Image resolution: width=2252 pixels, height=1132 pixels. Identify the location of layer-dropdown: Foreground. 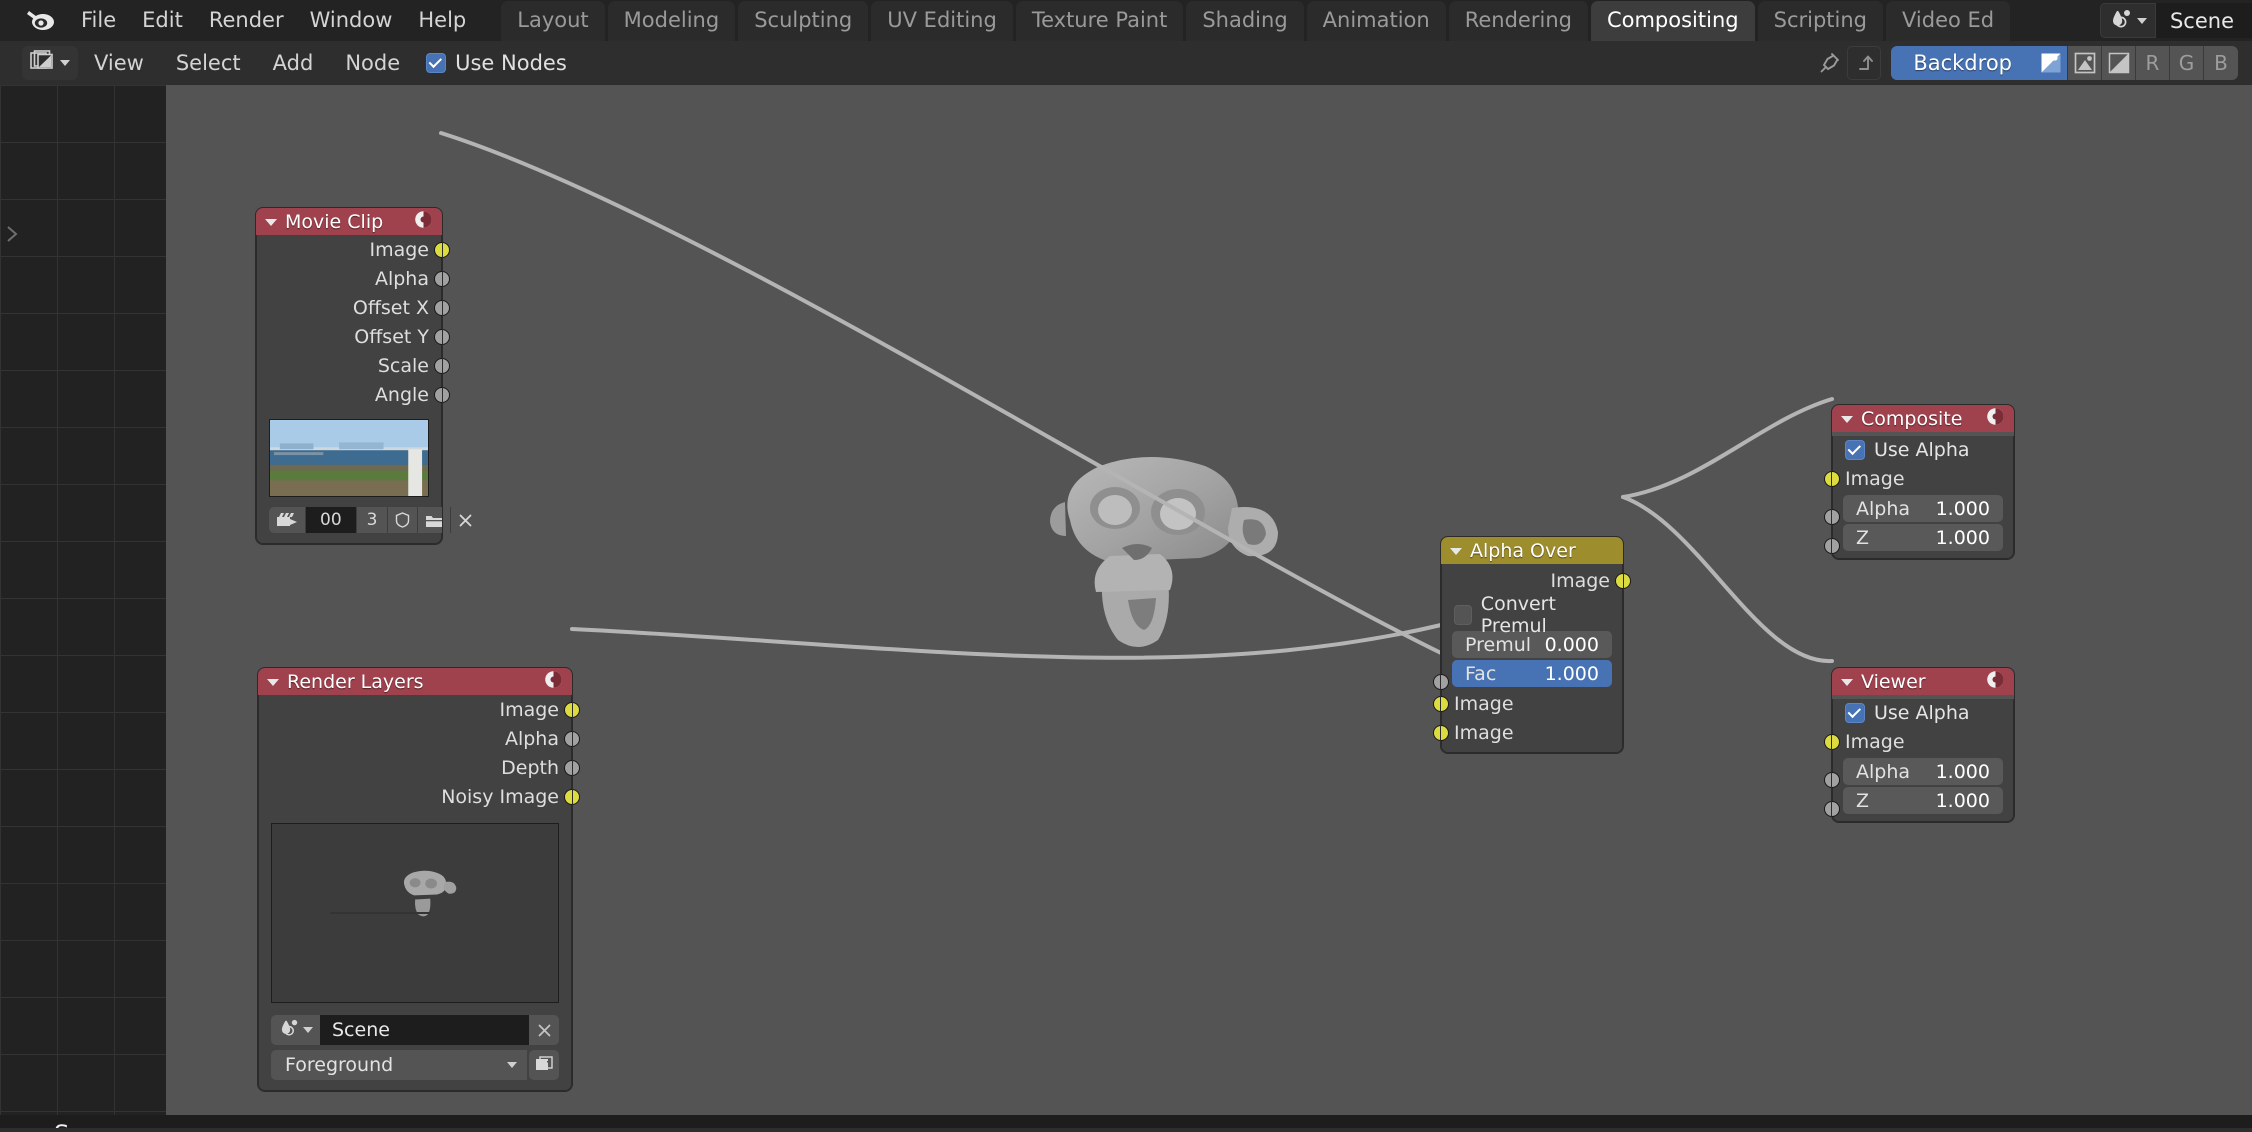
(399, 1065).